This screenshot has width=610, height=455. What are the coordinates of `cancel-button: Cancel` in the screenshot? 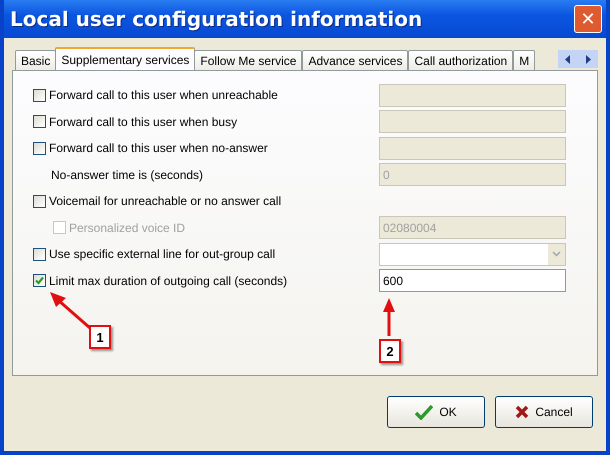 It's located at (544, 412).